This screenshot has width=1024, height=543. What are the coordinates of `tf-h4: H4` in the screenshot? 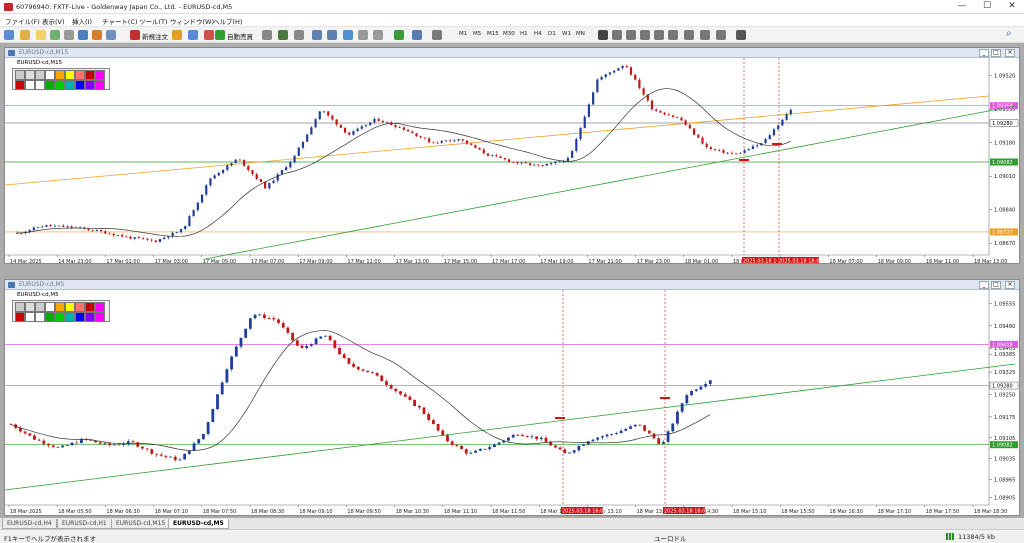 It's located at (538, 34).